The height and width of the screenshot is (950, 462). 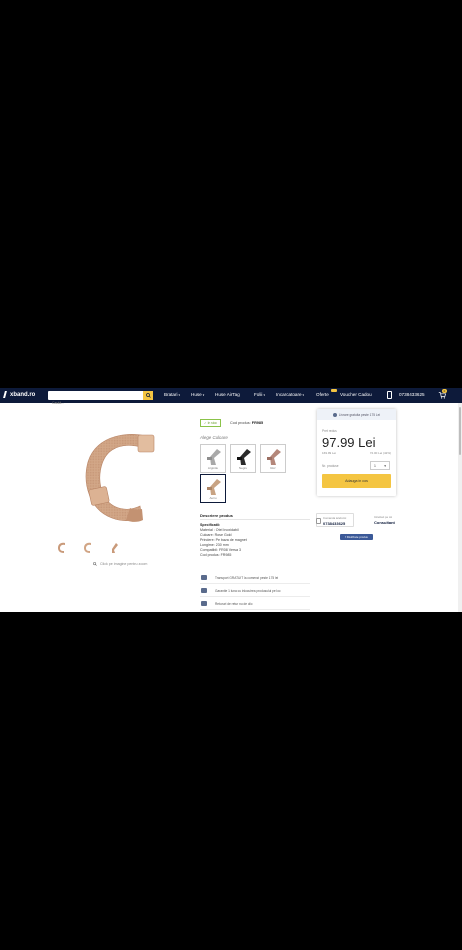 What do you see at coordinates (380, 465) in the screenshot?
I see `quantity-select: 1 ▾` at bounding box center [380, 465].